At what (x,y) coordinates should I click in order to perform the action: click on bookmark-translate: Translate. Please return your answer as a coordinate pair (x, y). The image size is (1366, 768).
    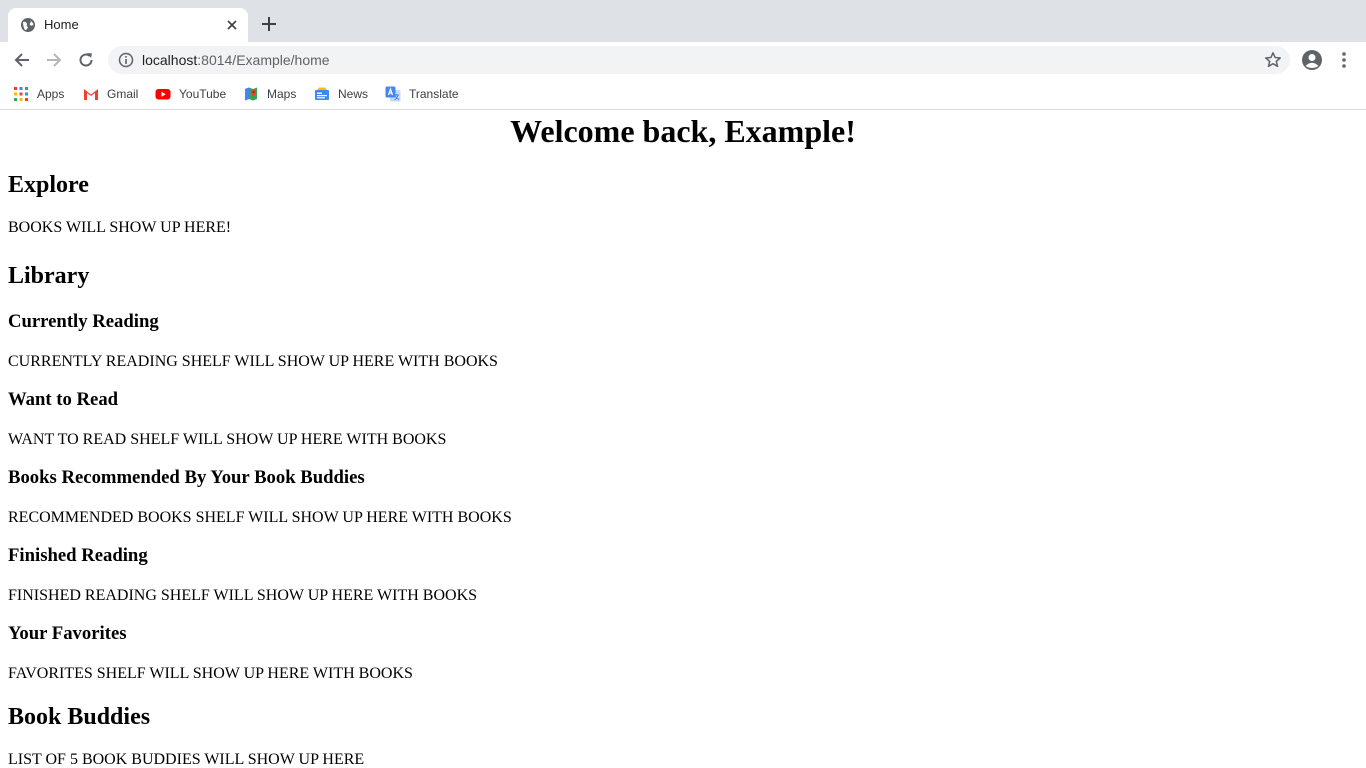
    Looking at the image, I should click on (422, 94).